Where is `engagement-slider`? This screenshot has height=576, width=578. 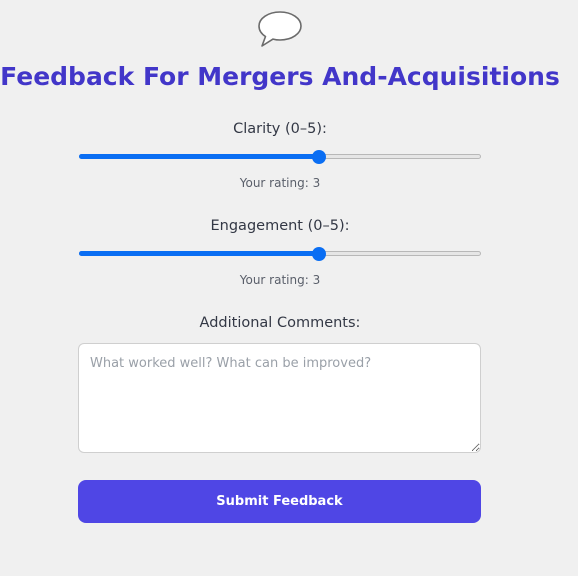
engagement-slider is located at coordinates (280, 254).